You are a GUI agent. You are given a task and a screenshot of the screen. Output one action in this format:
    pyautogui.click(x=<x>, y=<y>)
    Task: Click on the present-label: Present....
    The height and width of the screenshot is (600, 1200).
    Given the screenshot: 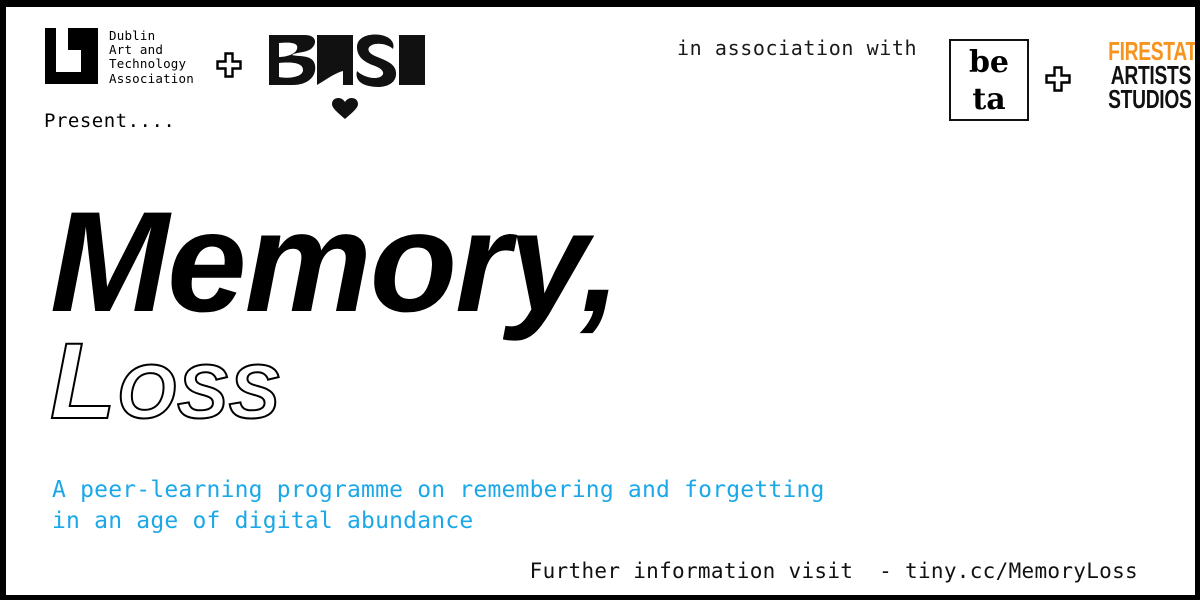 What is the action you would take?
    pyautogui.click(x=110, y=121)
    